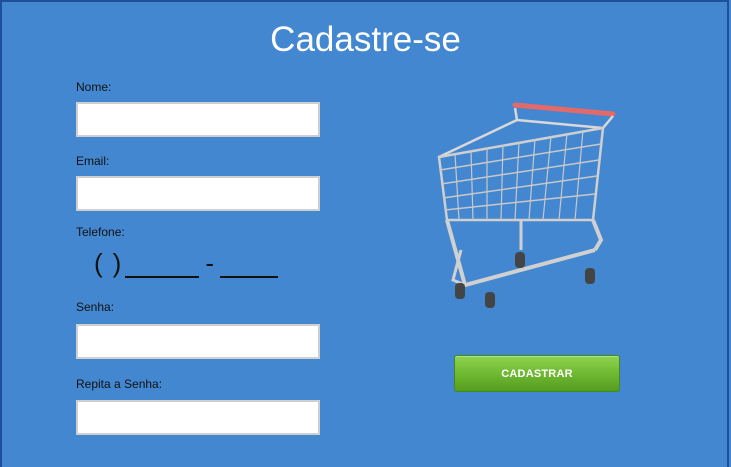 This screenshot has height=467, width=731. I want to click on email-input, so click(198, 193).